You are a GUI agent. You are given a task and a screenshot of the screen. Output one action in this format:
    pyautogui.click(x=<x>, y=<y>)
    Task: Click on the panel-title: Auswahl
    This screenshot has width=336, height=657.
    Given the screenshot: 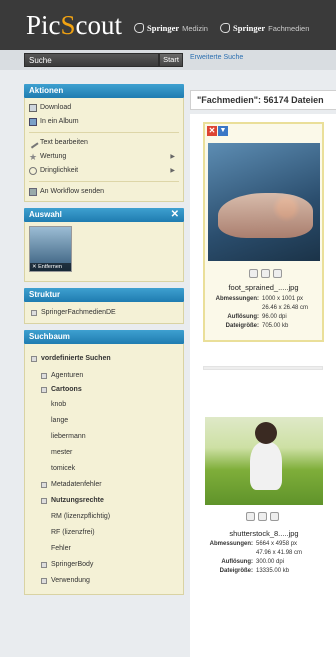 What is the action you would take?
    pyautogui.click(x=45, y=214)
    